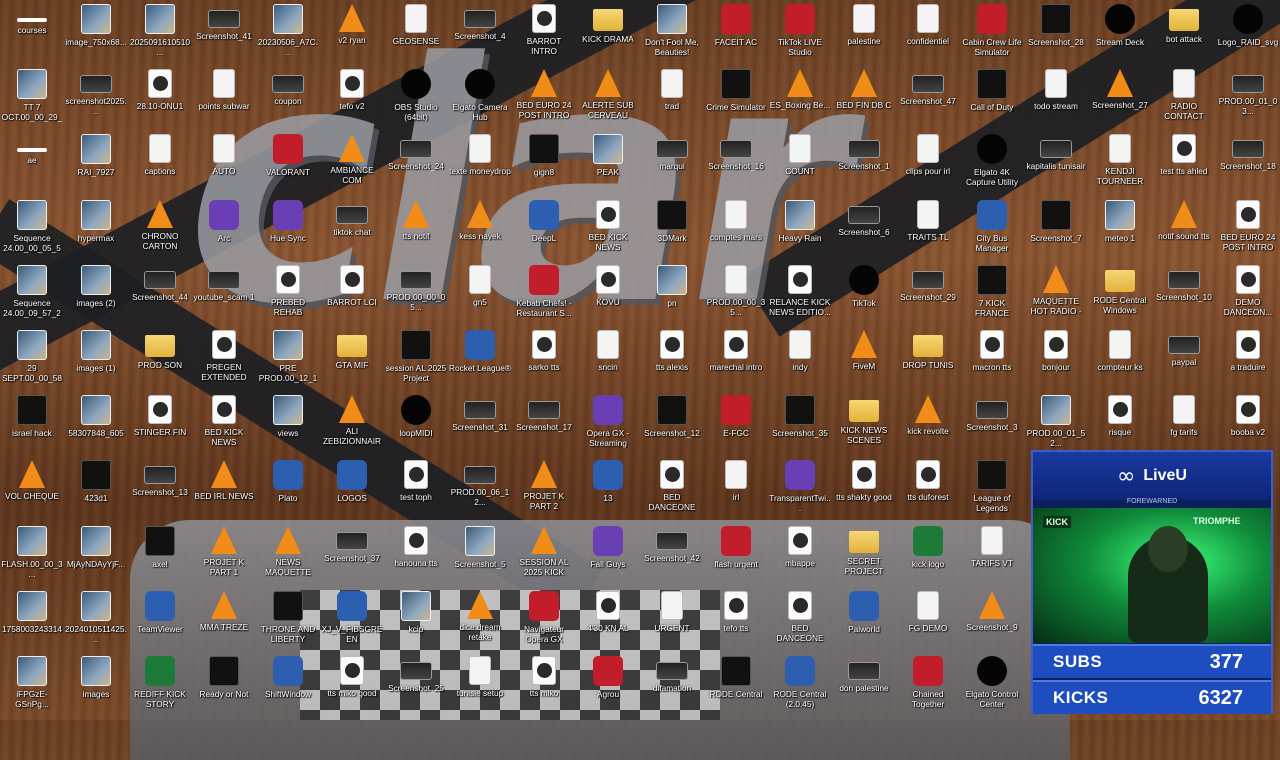  I want to click on desktop-icon: coupon, so click(288, 97).